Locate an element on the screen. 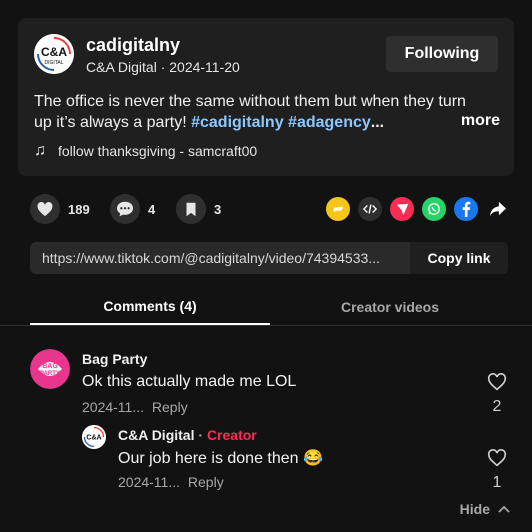 The height and width of the screenshot is (532, 532). avatar-logo-text: C&A is located at coordinates (54, 52).